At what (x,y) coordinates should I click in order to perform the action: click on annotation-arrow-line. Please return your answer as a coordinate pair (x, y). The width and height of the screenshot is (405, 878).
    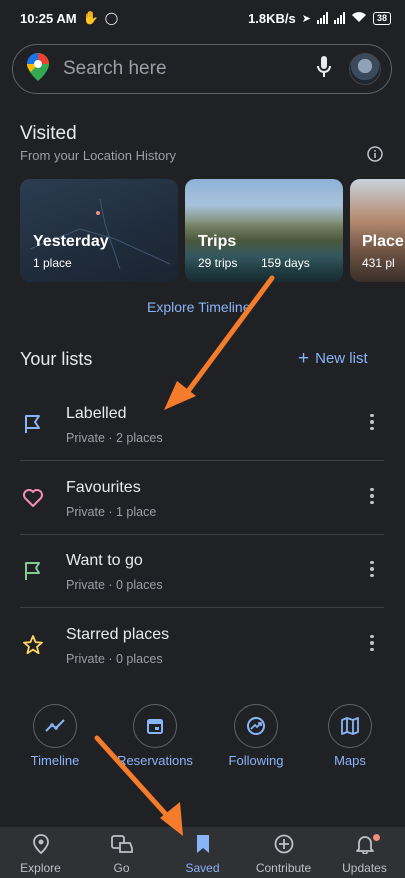
    Looking at the image, I should click on (227, 338).